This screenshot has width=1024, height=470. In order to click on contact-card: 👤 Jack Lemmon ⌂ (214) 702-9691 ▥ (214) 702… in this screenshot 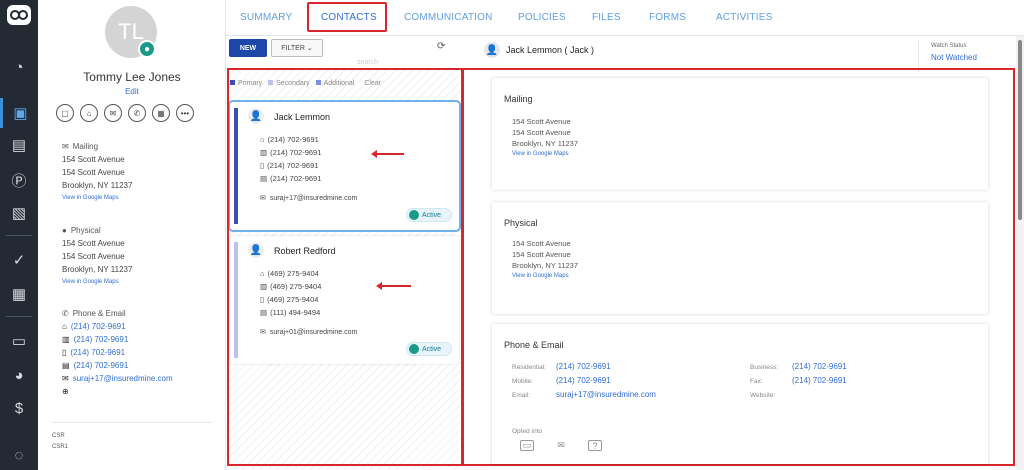, I will do `click(344, 166)`.